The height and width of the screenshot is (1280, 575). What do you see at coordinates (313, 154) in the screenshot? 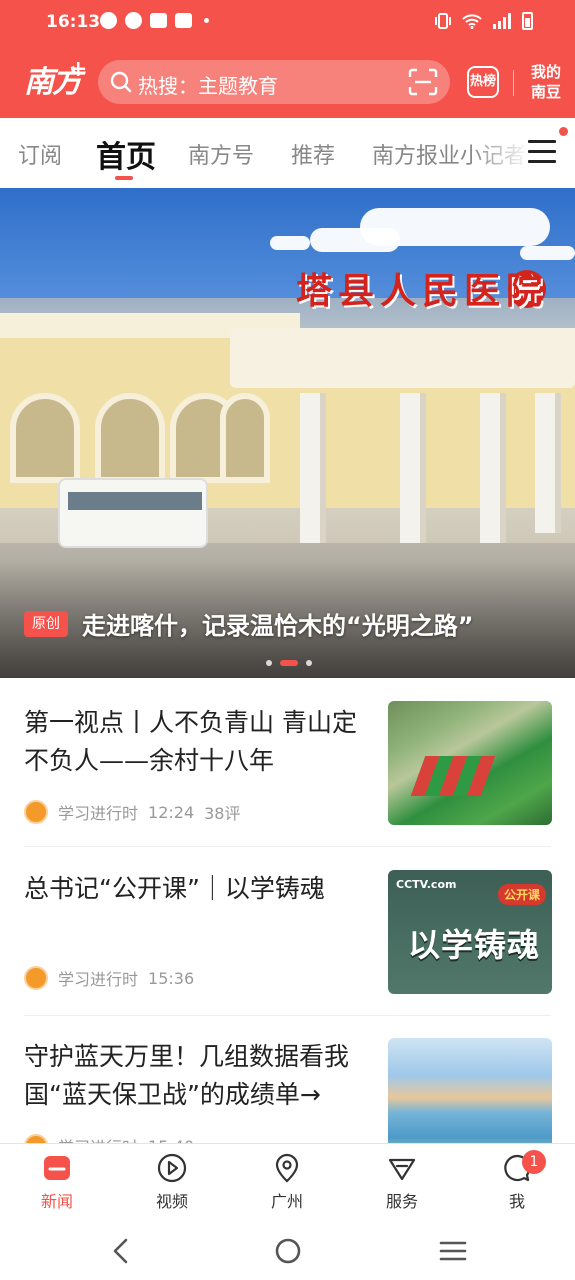
I see `tab-recommend: 推荐` at bounding box center [313, 154].